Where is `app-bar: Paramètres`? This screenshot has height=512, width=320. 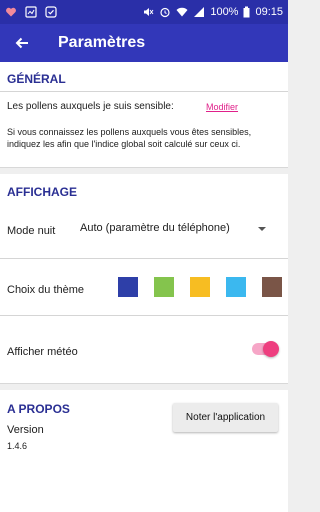 app-bar: Paramètres is located at coordinates (144, 43).